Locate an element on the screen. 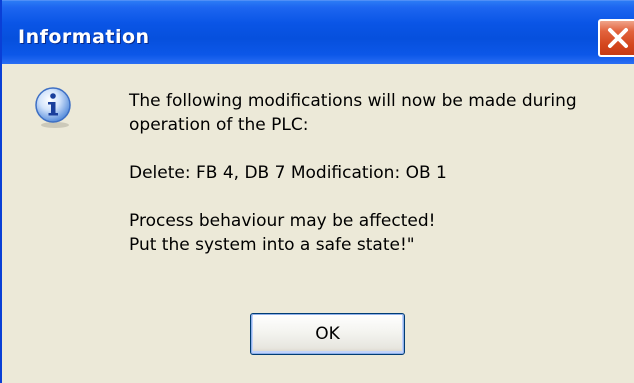 The width and height of the screenshot is (634, 383). dialog-title: Information is located at coordinates (84, 37).